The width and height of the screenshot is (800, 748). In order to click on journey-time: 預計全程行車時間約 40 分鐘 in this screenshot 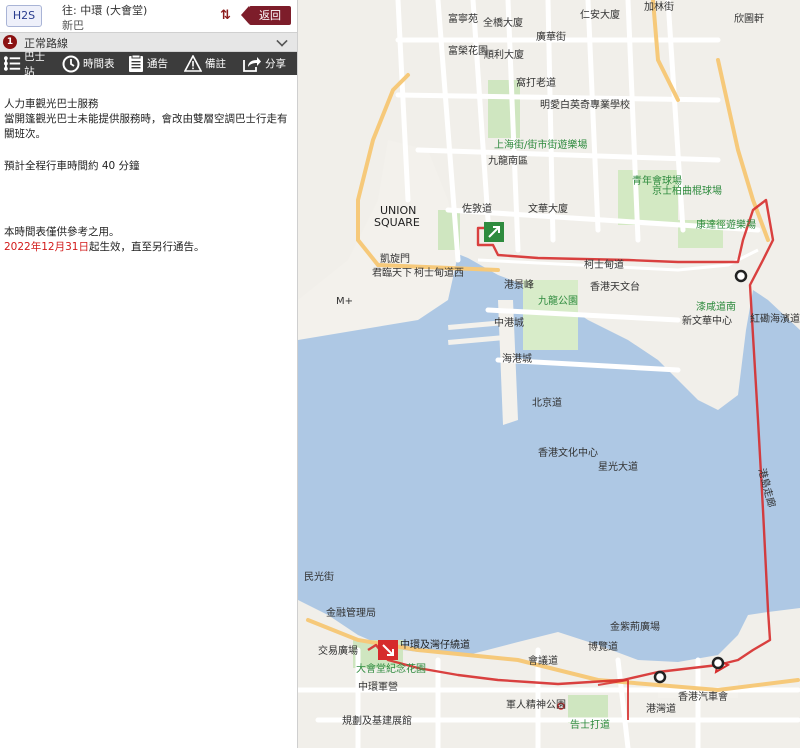, I will do `click(72, 166)`.